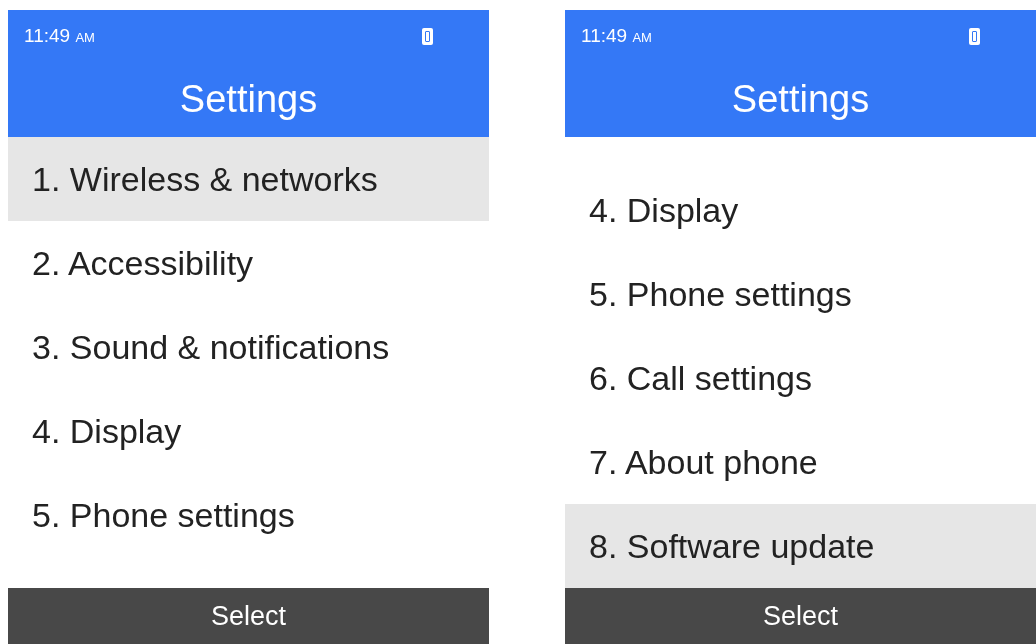  What do you see at coordinates (248, 179) in the screenshot?
I see `menu-item: 1. Wireless & networks` at bounding box center [248, 179].